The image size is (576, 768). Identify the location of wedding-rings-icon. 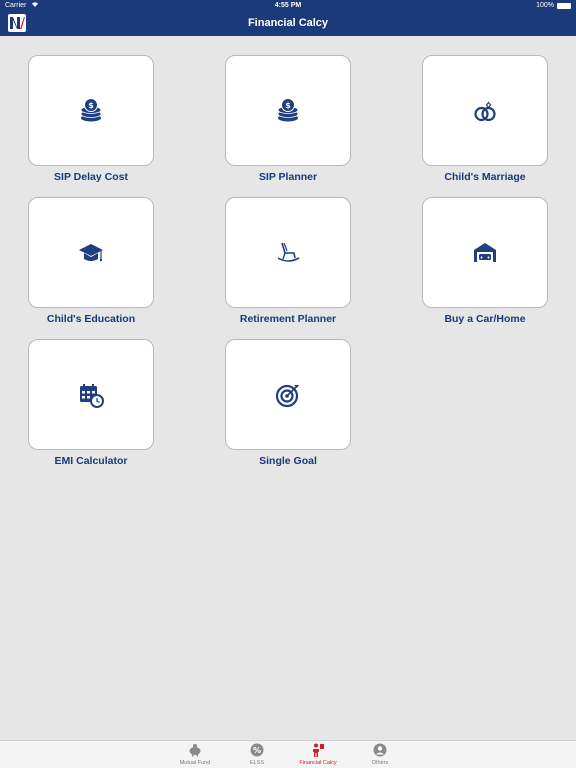
(485, 111).